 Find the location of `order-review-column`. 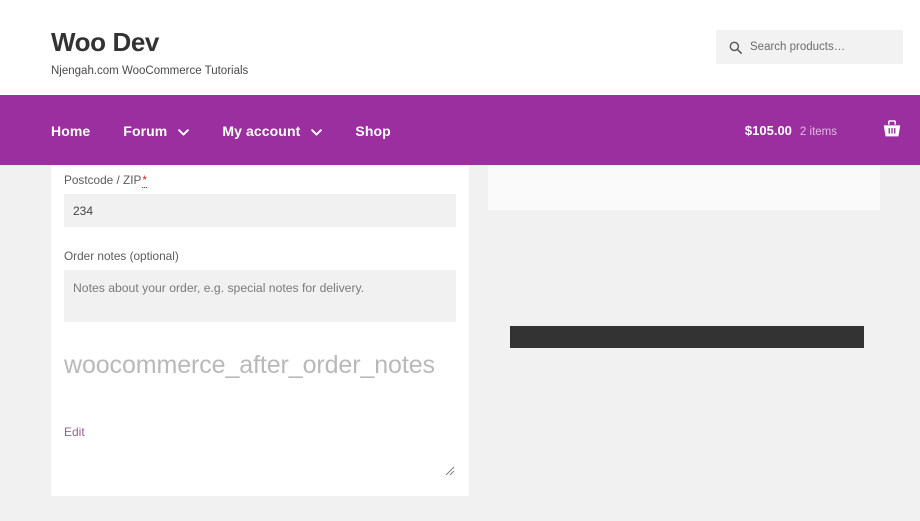

order-review-column is located at coordinates (684, 187).